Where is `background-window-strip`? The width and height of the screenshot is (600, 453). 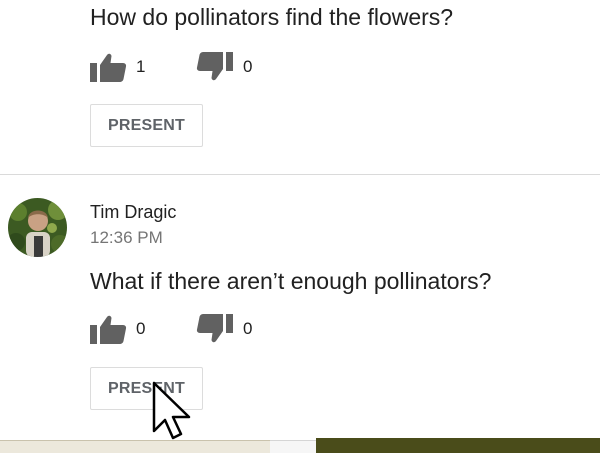
background-window-strip is located at coordinates (300, 445).